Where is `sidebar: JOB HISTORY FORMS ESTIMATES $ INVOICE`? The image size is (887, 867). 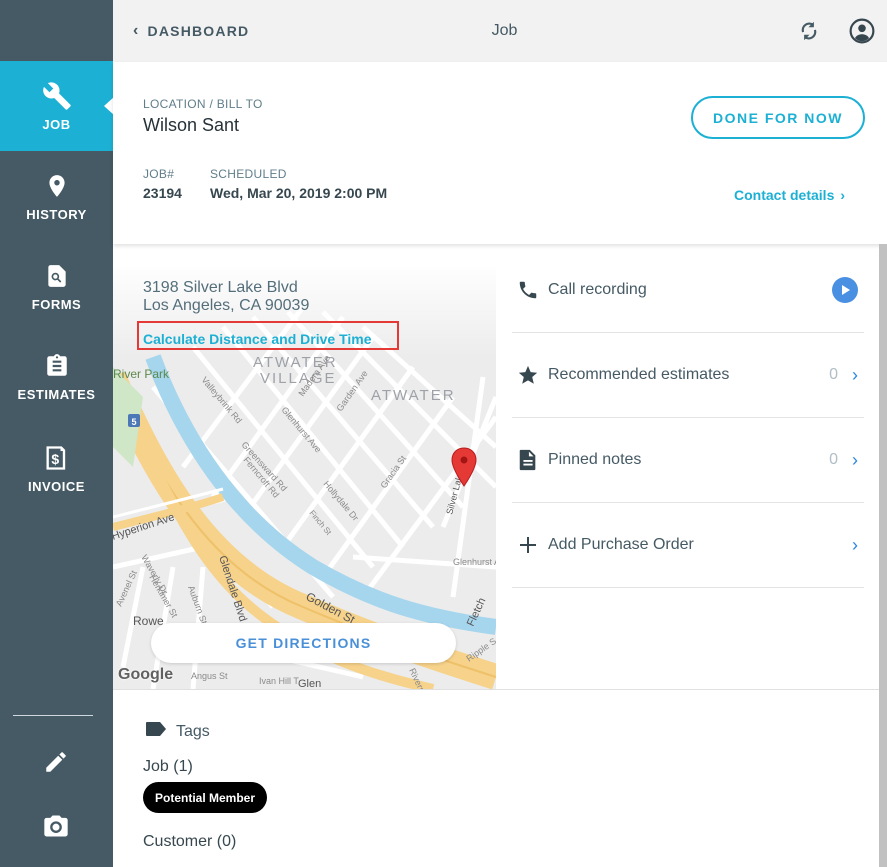
sidebar: JOB HISTORY FORMS ESTIMATES $ INVOICE is located at coordinates (57, 433).